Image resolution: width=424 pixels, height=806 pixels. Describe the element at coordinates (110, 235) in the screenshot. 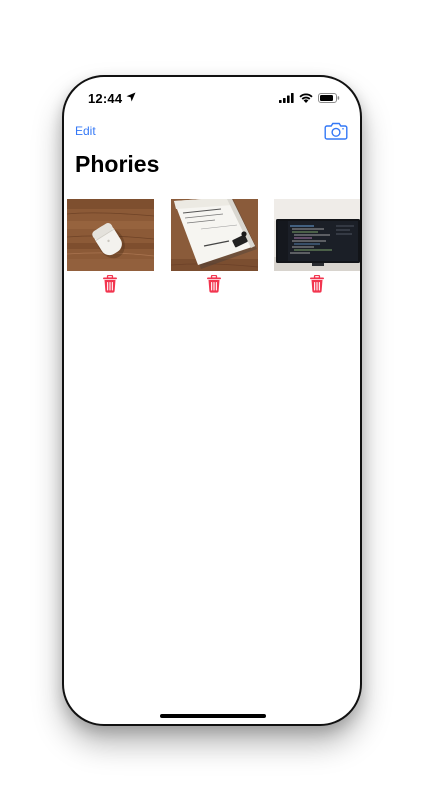

I see `photo-thumbnail-airpods` at that location.